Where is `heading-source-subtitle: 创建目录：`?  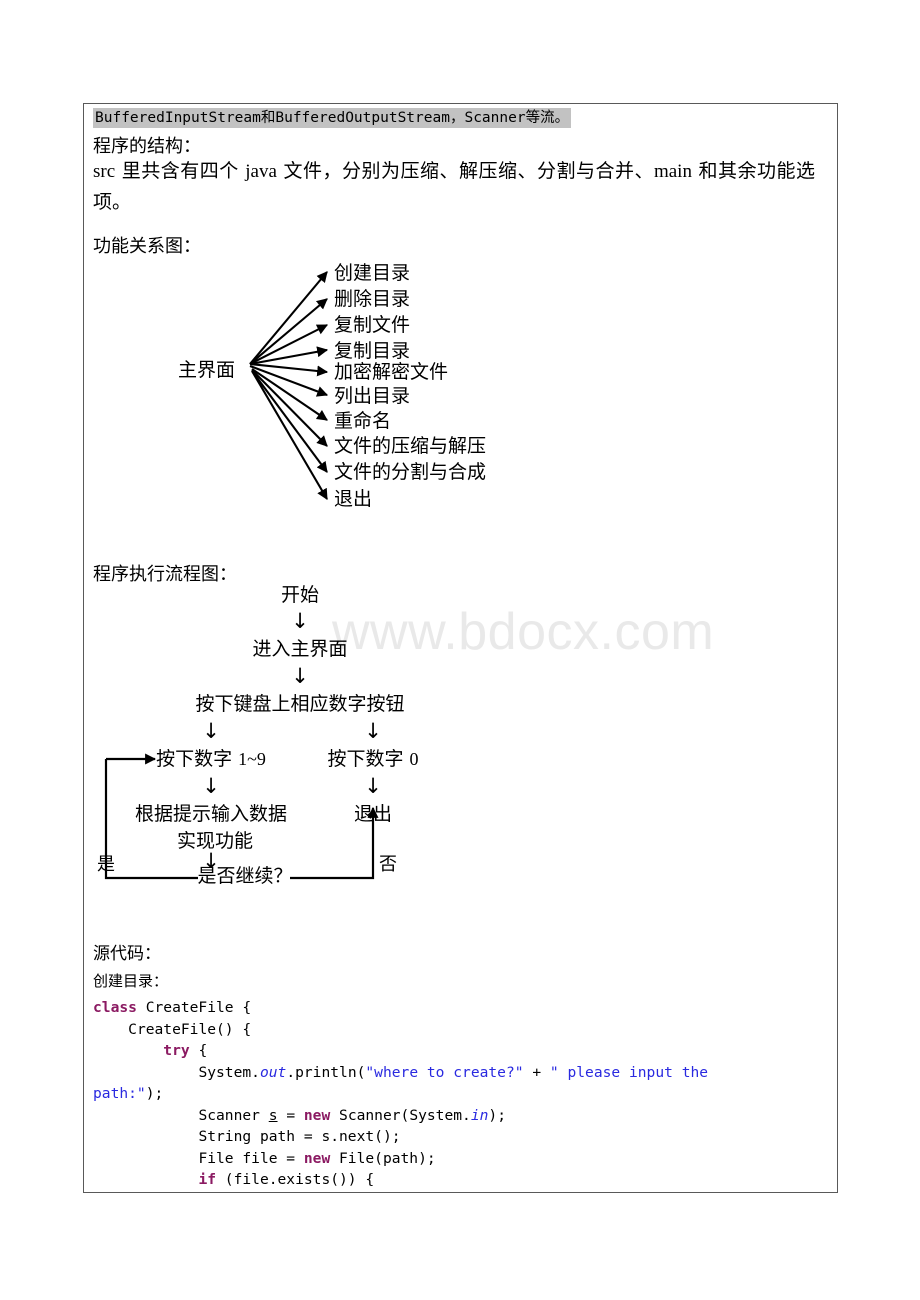
heading-source-subtitle: 创建目录： is located at coordinates (131, 981).